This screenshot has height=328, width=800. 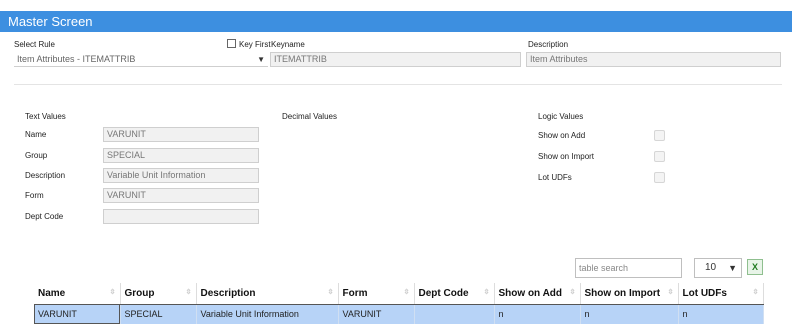 What do you see at coordinates (267, 314) in the screenshot?
I see `cell-description: Variable Unit Information` at bounding box center [267, 314].